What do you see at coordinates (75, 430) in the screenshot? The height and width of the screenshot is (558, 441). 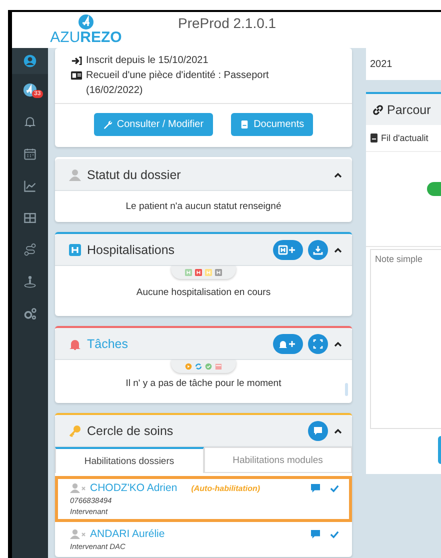 I see `key-icon` at bounding box center [75, 430].